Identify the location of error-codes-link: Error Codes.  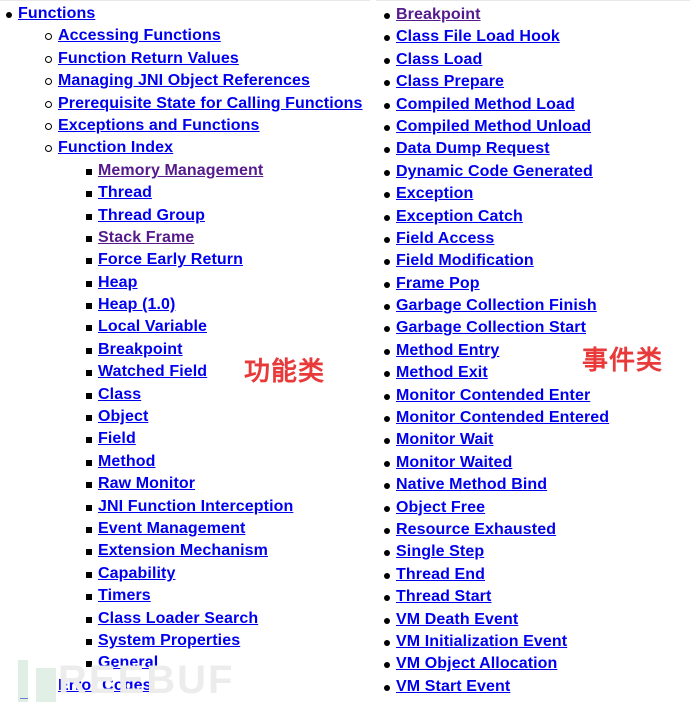
(105, 685).